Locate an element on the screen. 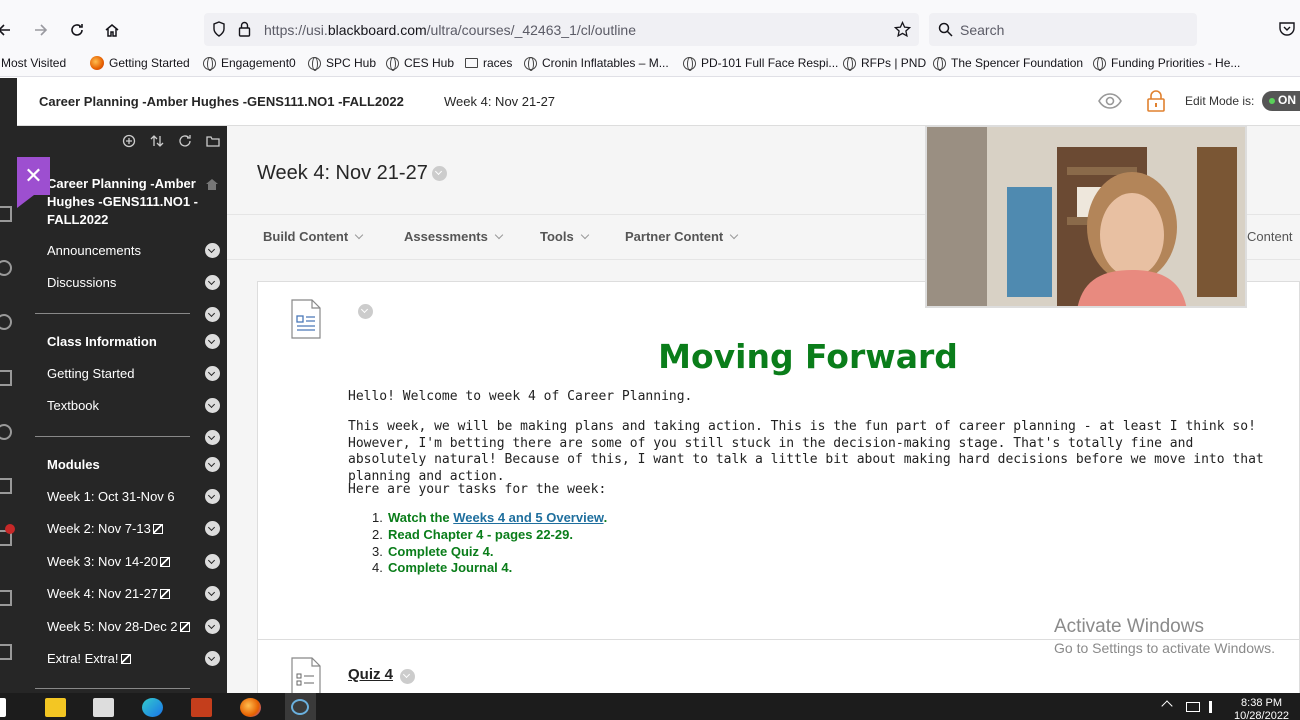 The height and width of the screenshot is (720, 1300). firefox-icon is located at coordinates (250, 707).